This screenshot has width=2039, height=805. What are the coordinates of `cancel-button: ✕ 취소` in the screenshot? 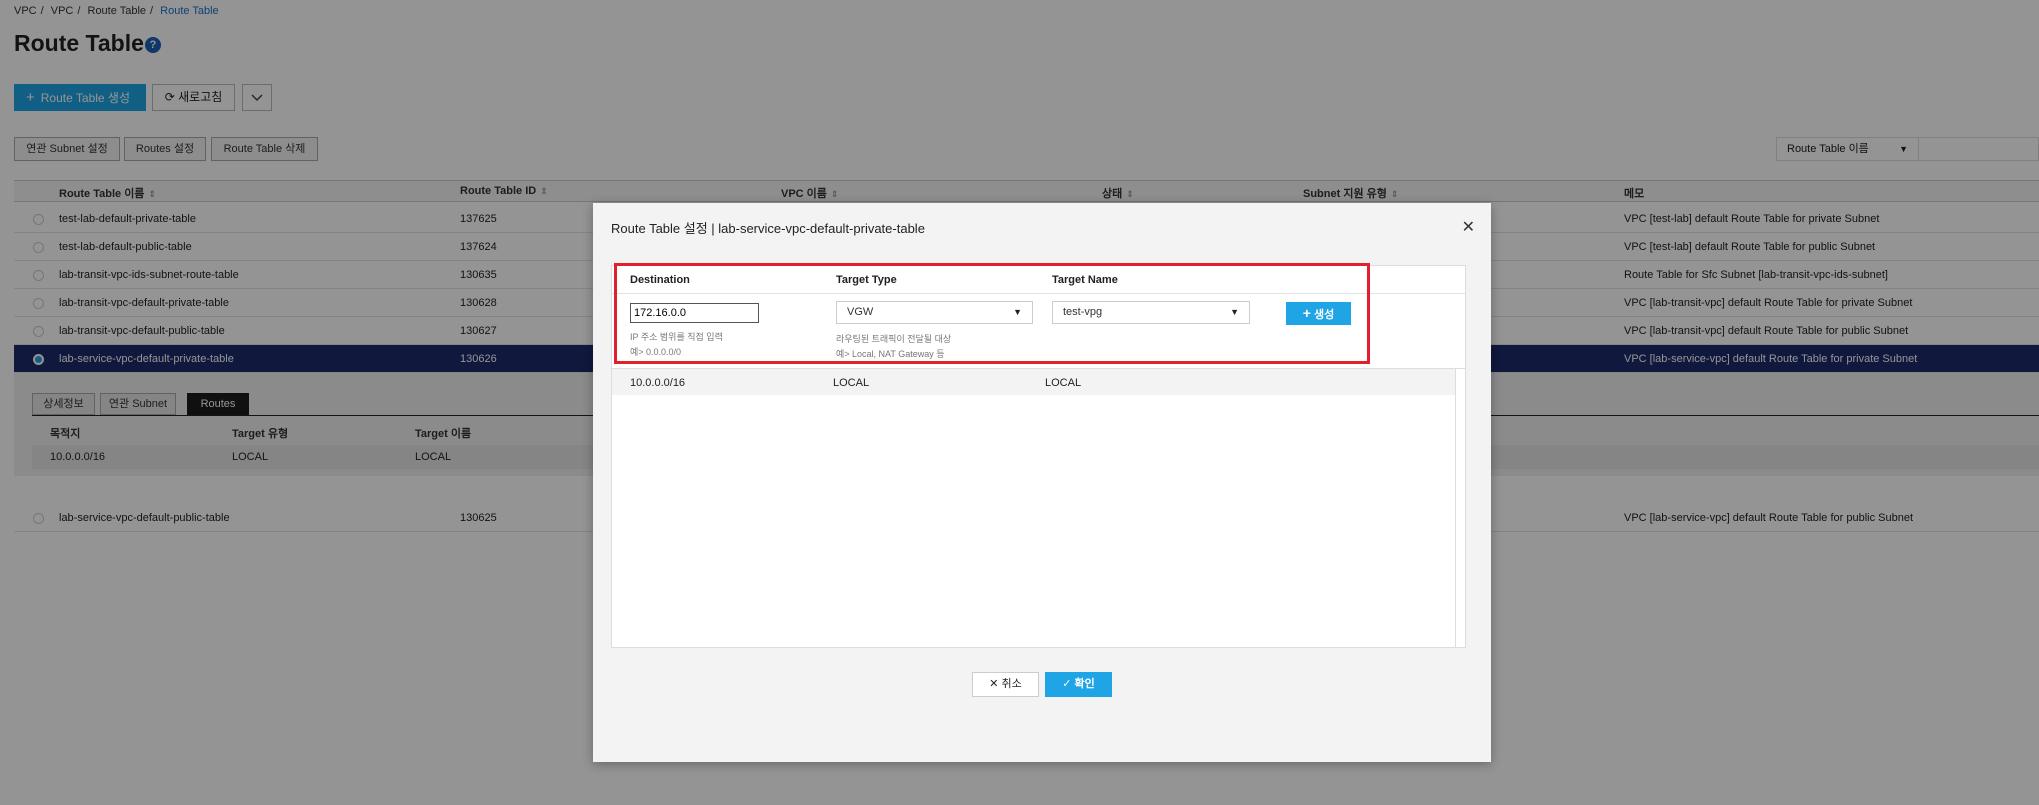 It's located at (1005, 684).